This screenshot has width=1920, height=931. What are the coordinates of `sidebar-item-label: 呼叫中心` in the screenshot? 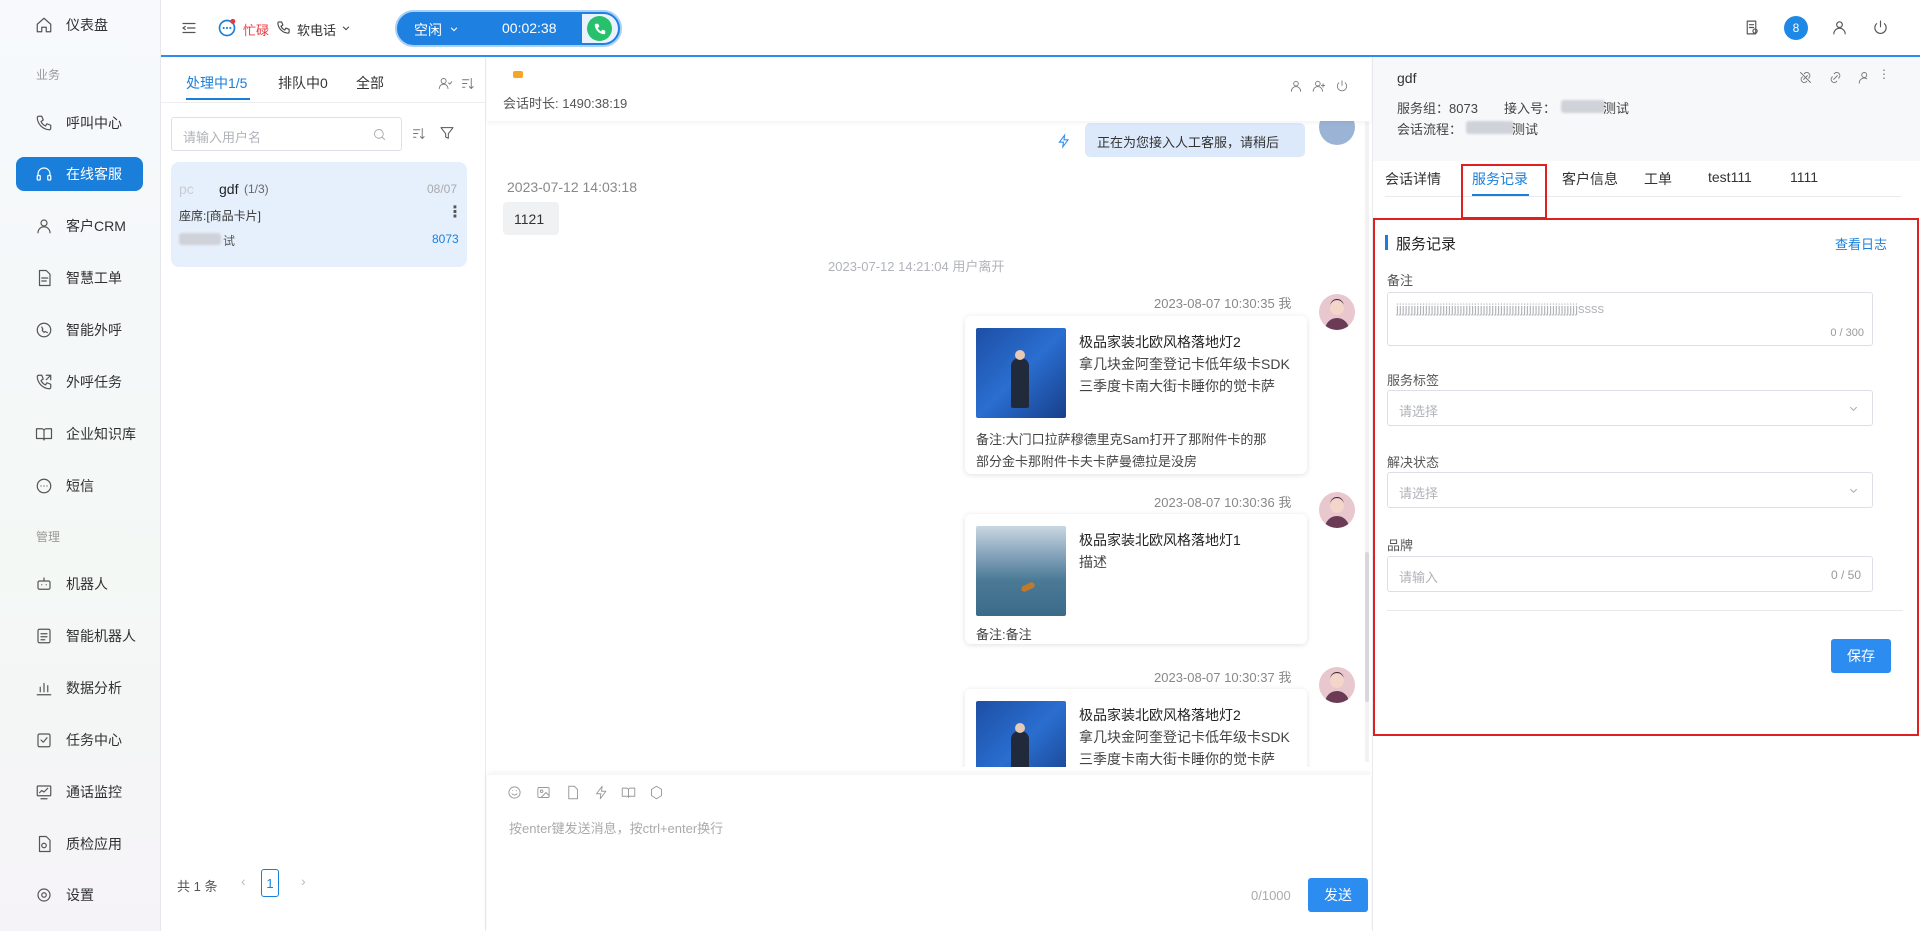 It's located at (94, 123).